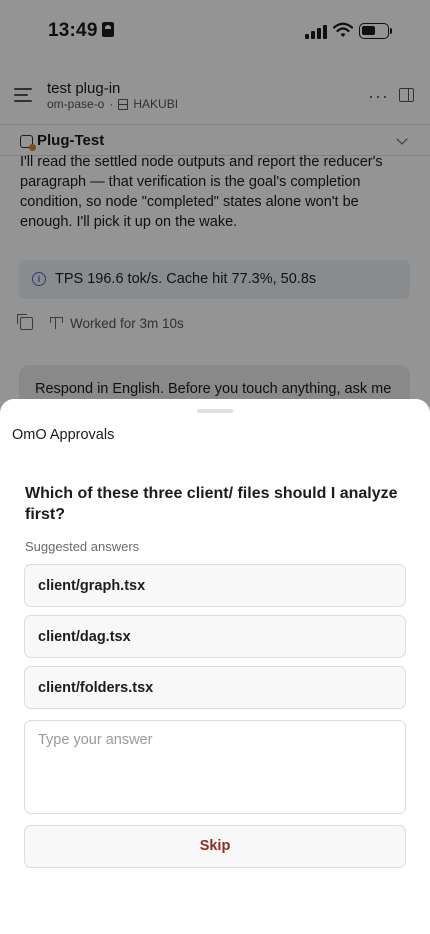 This screenshot has height=934, width=430. Describe the element at coordinates (215, 846) in the screenshot. I see `skip-button: Skip` at that location.